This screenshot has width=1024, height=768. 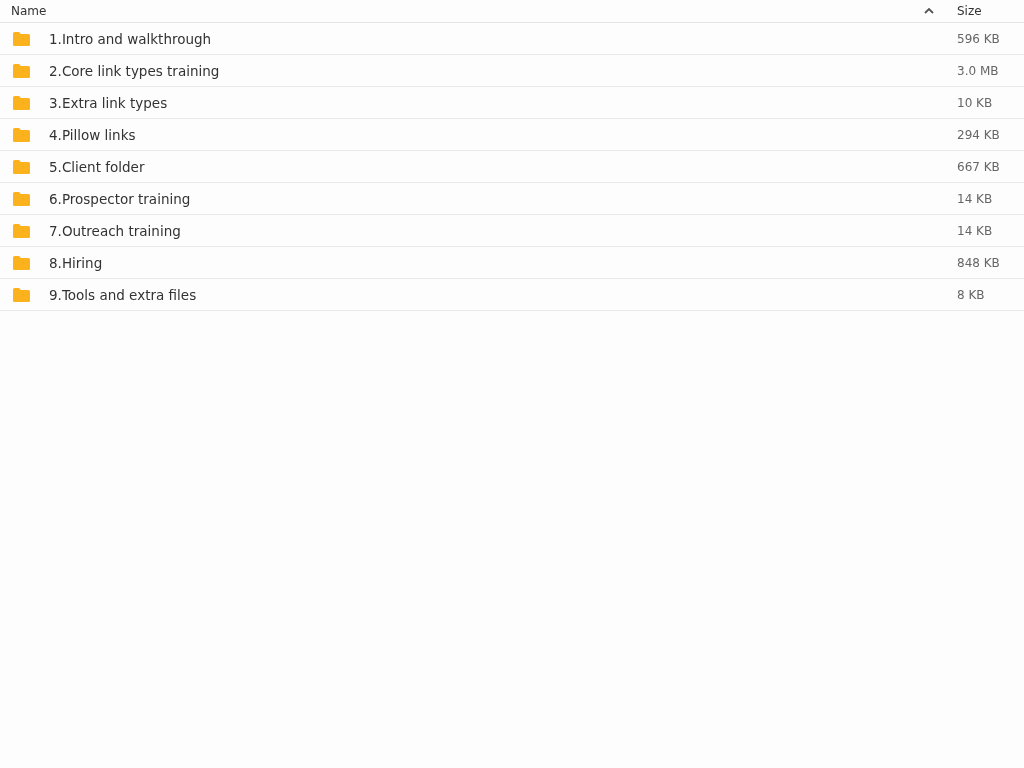 I want to click on folder-name: 7.Outreach training, so click(x=115, y=230).